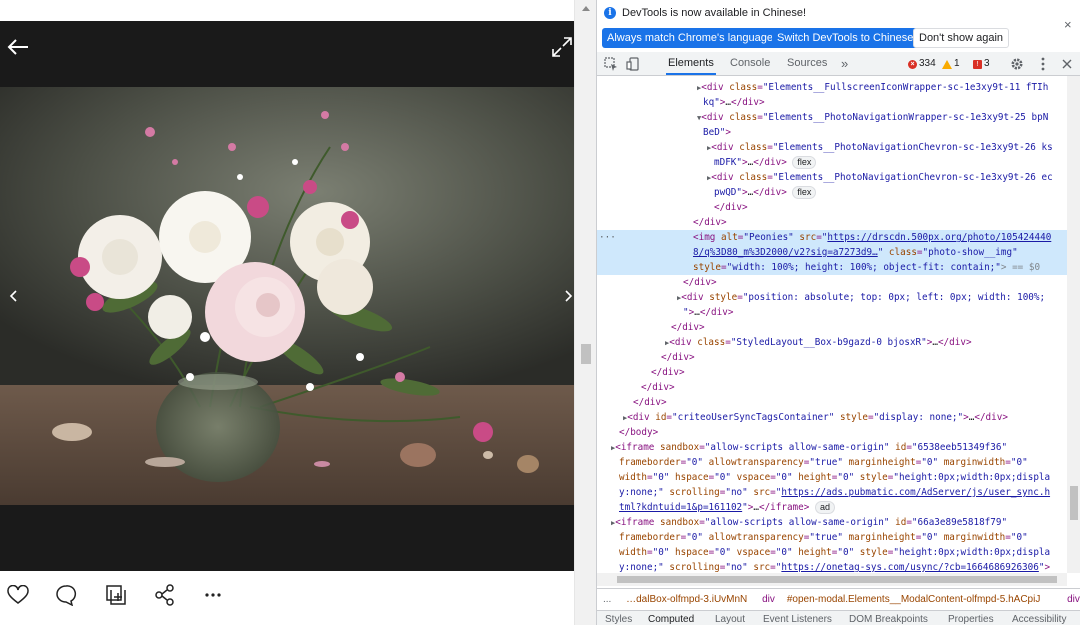 This screenshot has height=625, width=1080. Describe the element at coordinates (768, 599) in the screenshot. I see `breadcrumb-tag: div` at that location.